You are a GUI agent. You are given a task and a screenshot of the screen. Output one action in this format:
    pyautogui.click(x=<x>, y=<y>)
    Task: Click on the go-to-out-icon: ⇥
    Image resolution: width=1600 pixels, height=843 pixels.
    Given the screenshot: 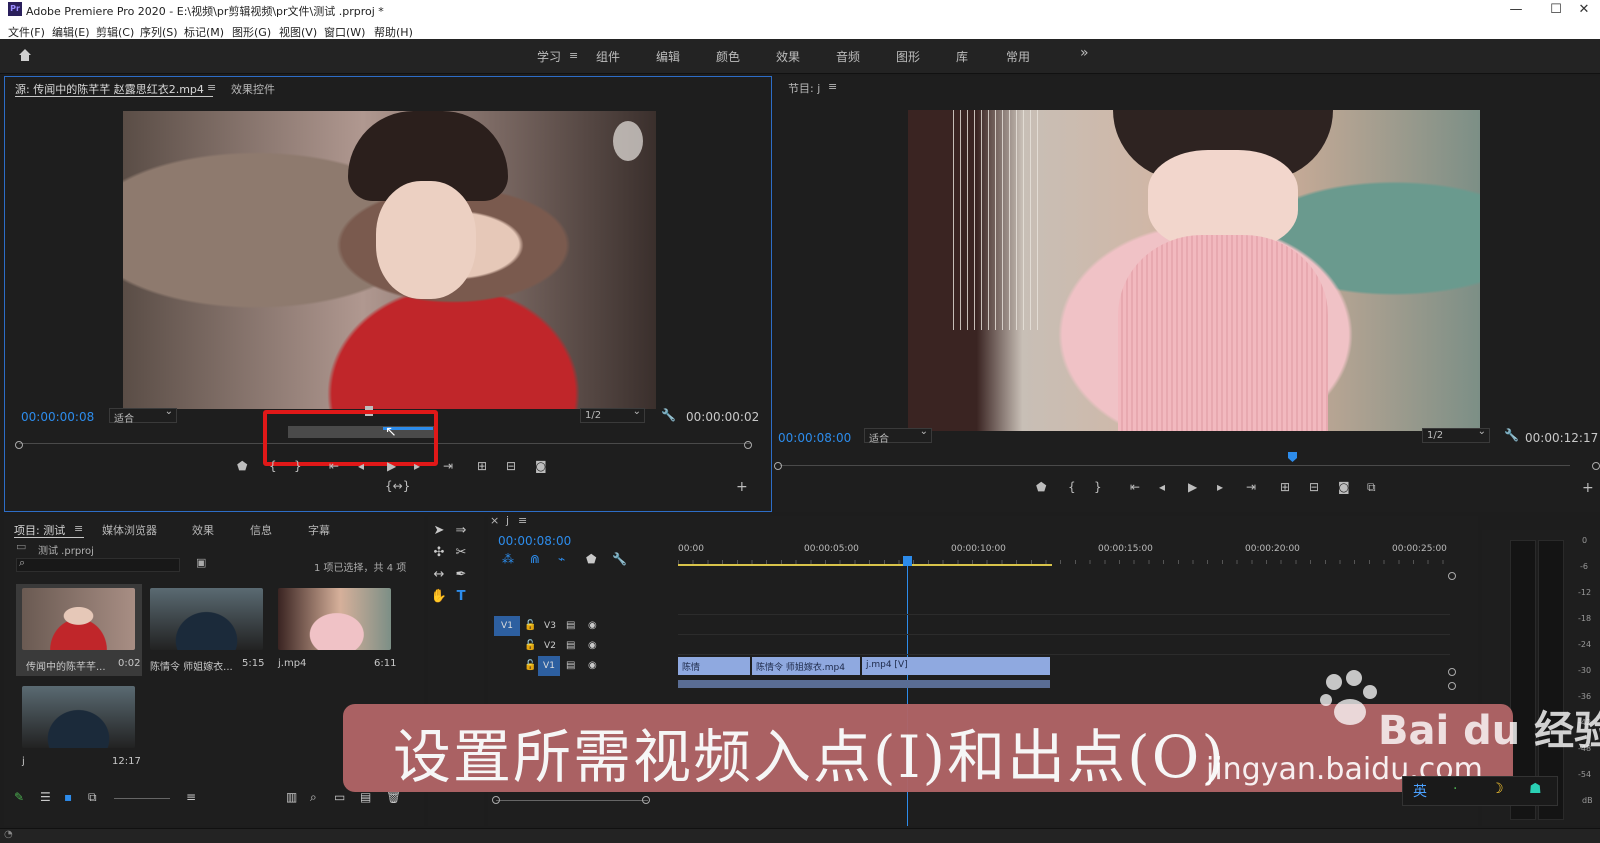 What is the action you would take?
    pyautogui.click(x=448, y=466)
    